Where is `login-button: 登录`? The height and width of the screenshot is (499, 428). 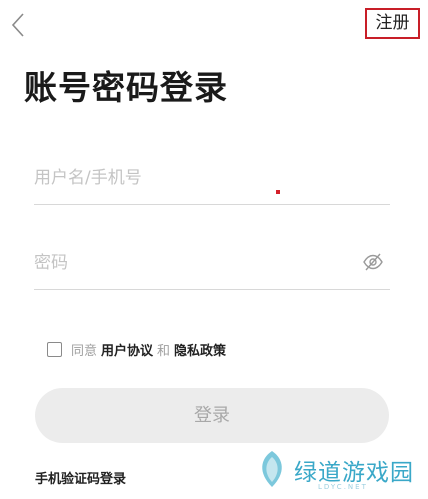
login-button: 登录 is located at coordinates (212, 415).